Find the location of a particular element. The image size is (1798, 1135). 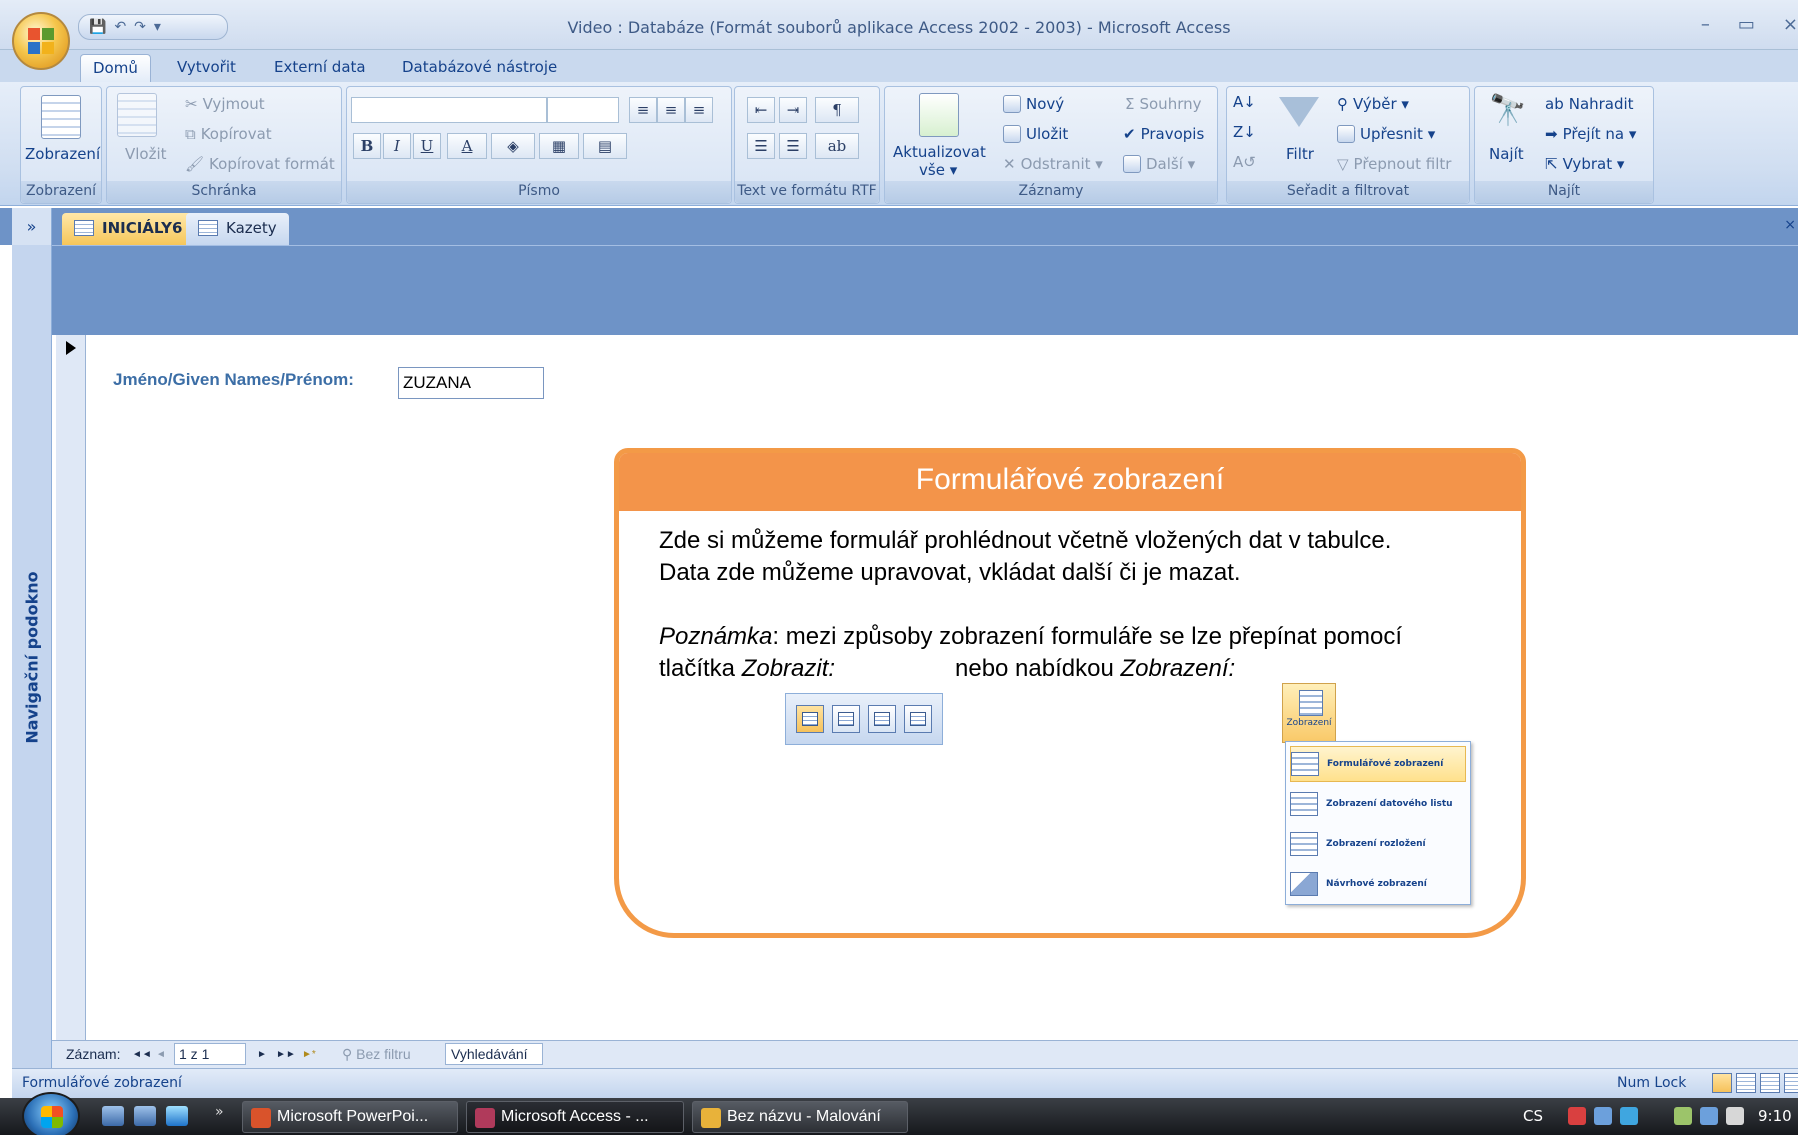

tray-app-icon is located at coordinates (1629, 1116).